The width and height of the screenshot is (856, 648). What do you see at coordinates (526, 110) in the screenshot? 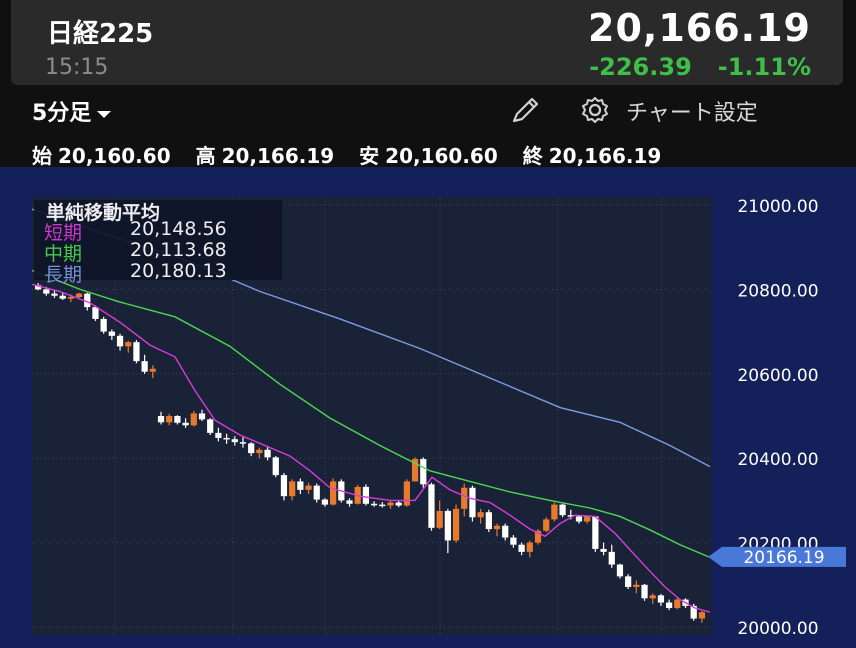
I see `pencil-icon` at bounding box center [526, 110].